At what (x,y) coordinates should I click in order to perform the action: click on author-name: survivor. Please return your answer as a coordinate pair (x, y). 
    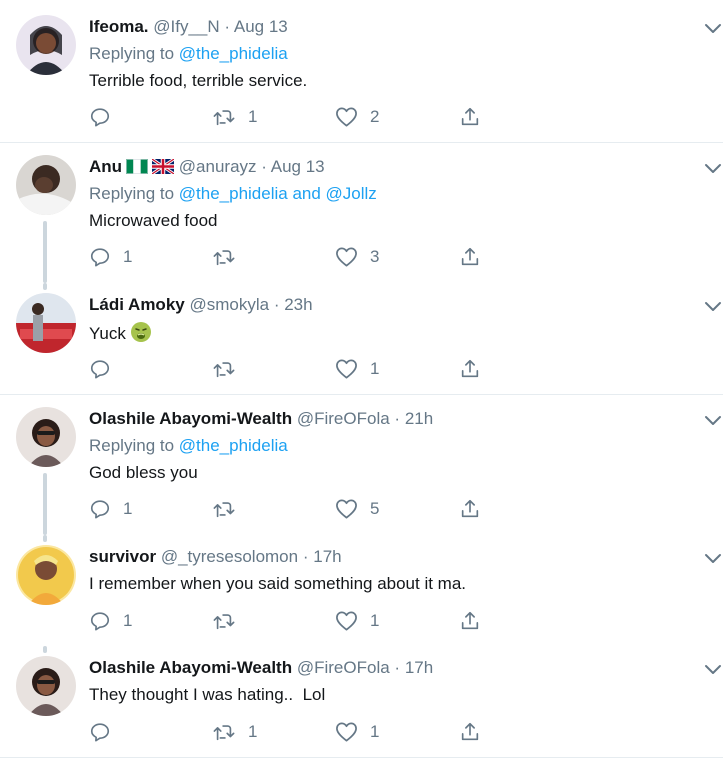
    Looking at the image, I should click on (122, 556).